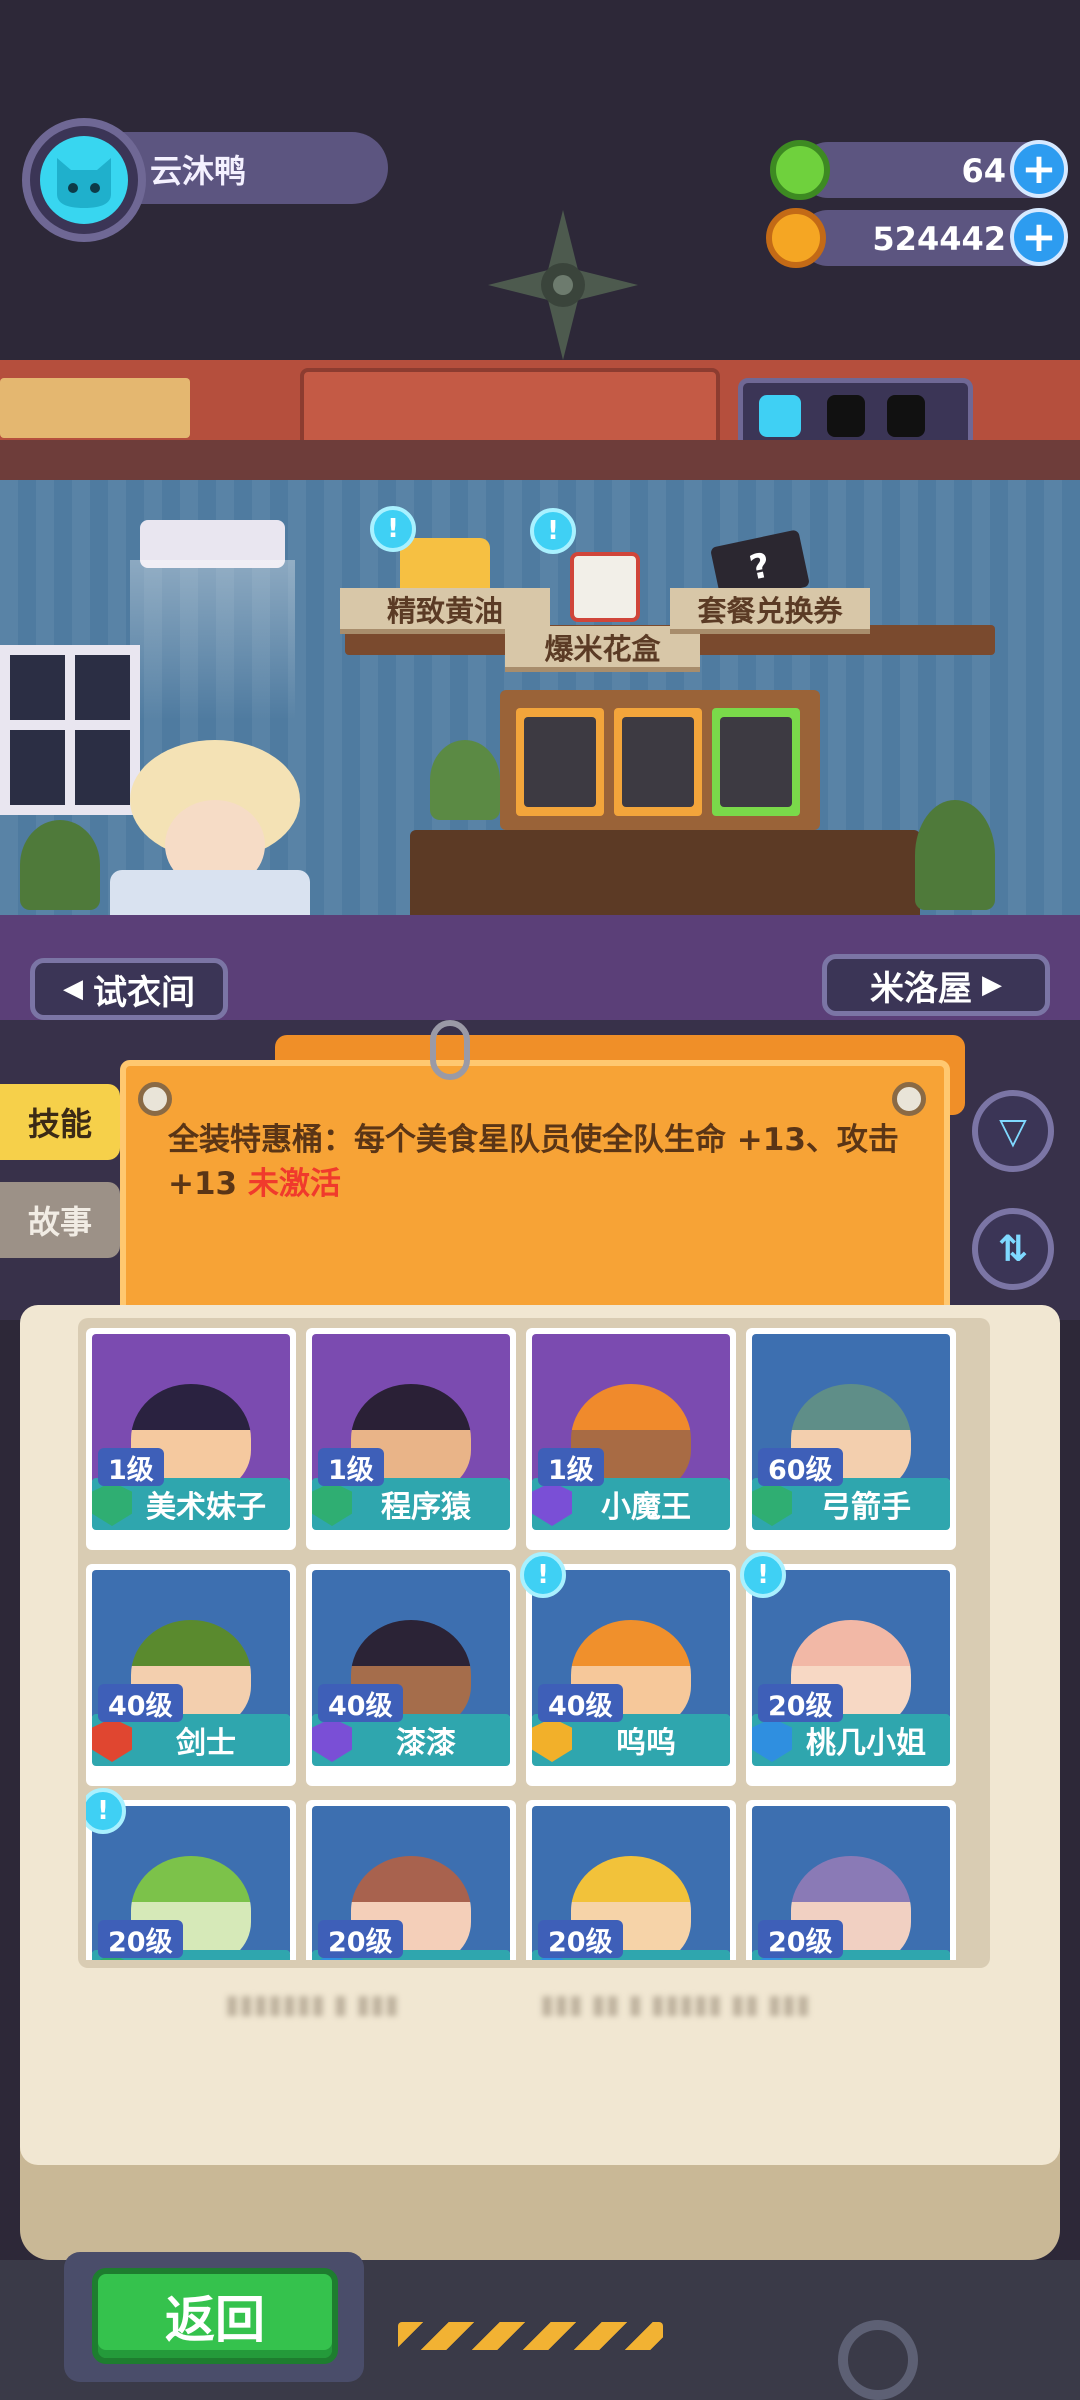 The image size is (1080, 2400). I want to click on milo-house-nav-button: 米洛屋 ▶, so click(936, 985).